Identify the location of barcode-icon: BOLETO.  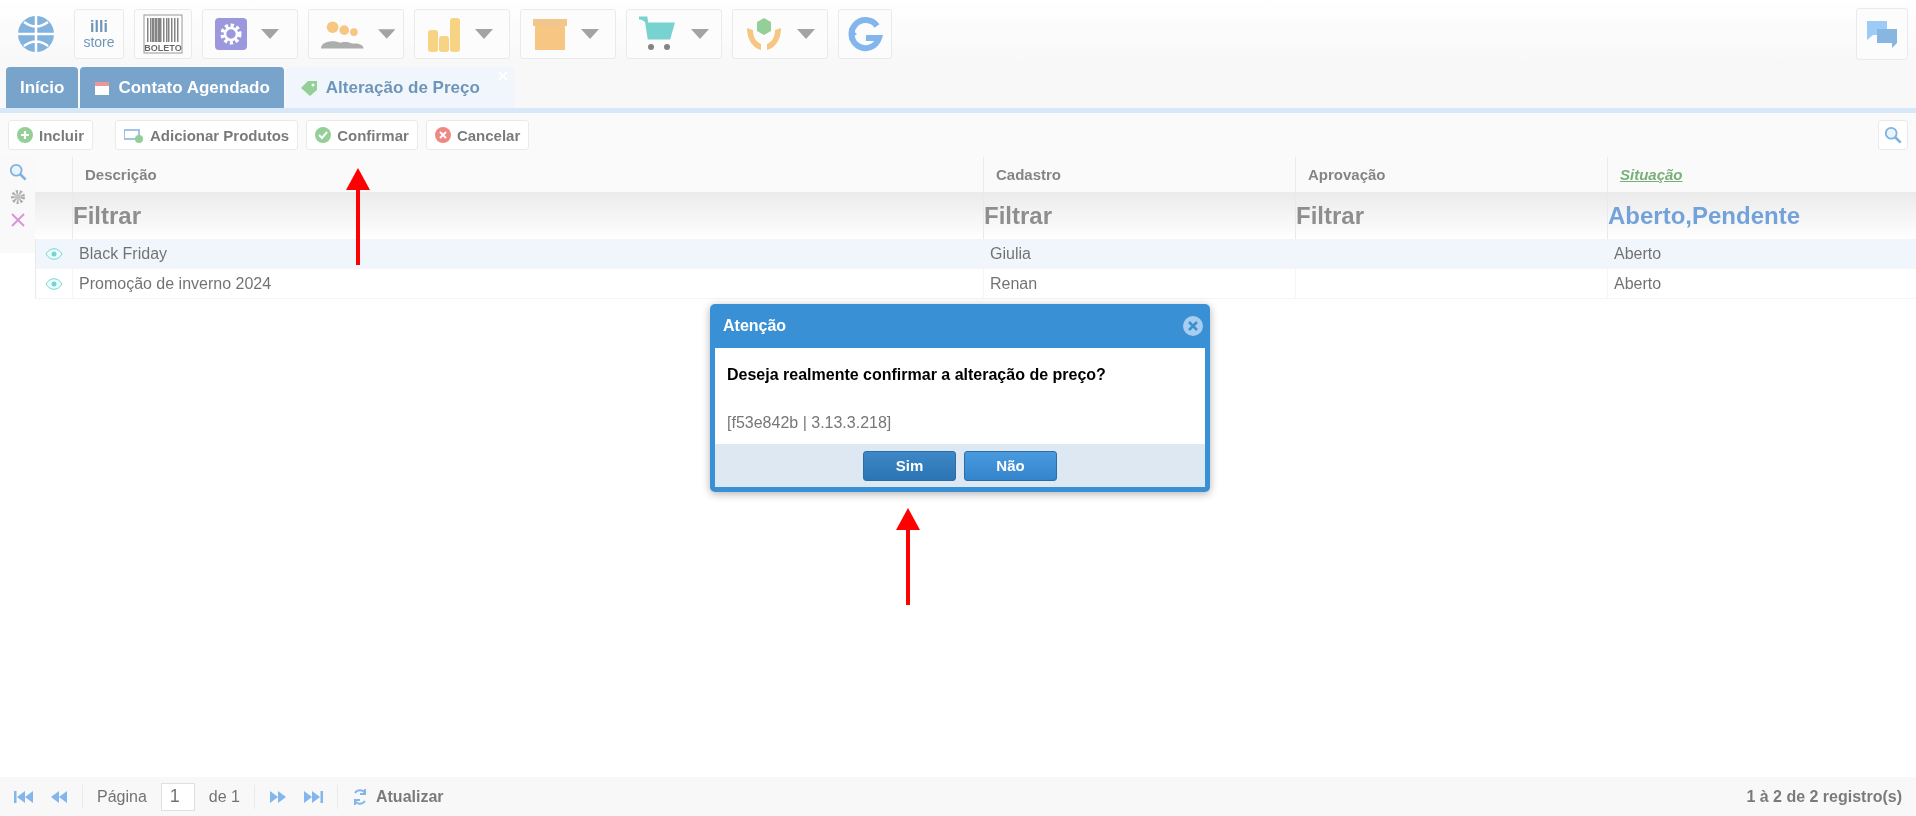
(163, 33).